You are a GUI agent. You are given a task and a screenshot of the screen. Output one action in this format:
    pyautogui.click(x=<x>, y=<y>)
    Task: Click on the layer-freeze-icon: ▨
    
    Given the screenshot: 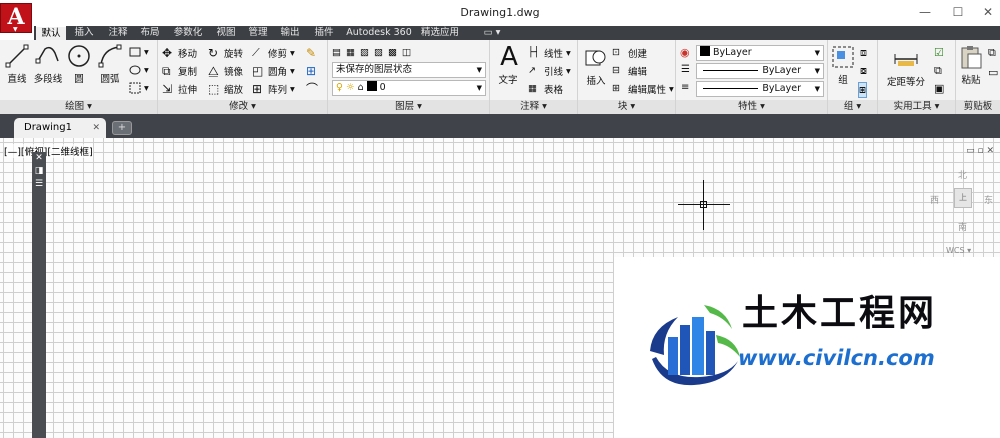 What is the action you would take?
    pyautogui.click(x=381, y=52)
    